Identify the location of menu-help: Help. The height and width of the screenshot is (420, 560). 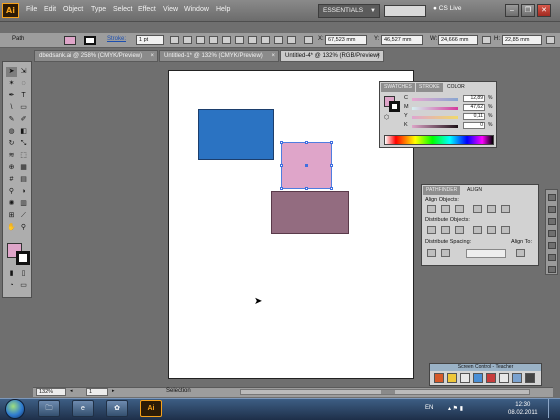
(223, 9).